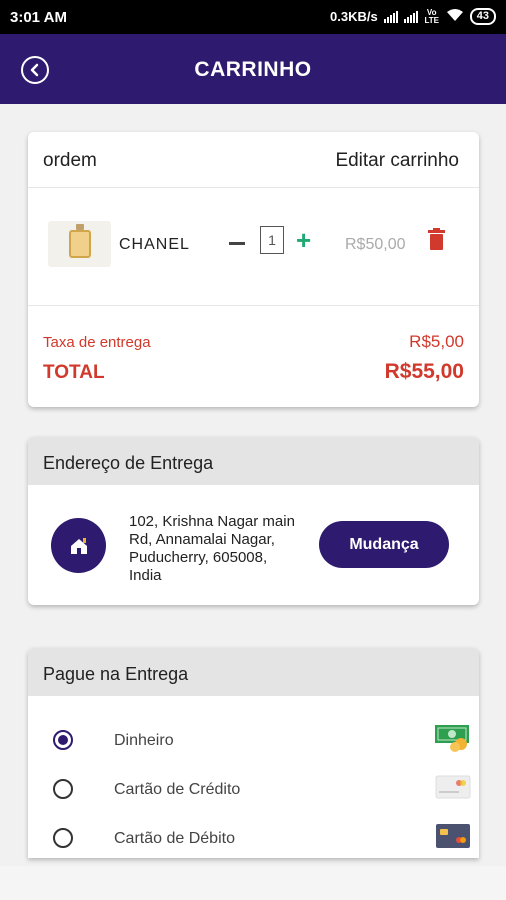 This screenshot has height=900, width=506. Describe the element at coordinates (253, 789) in the screenshot. I see `payment-option-credit-card: Cartão de Crédito` at that location.